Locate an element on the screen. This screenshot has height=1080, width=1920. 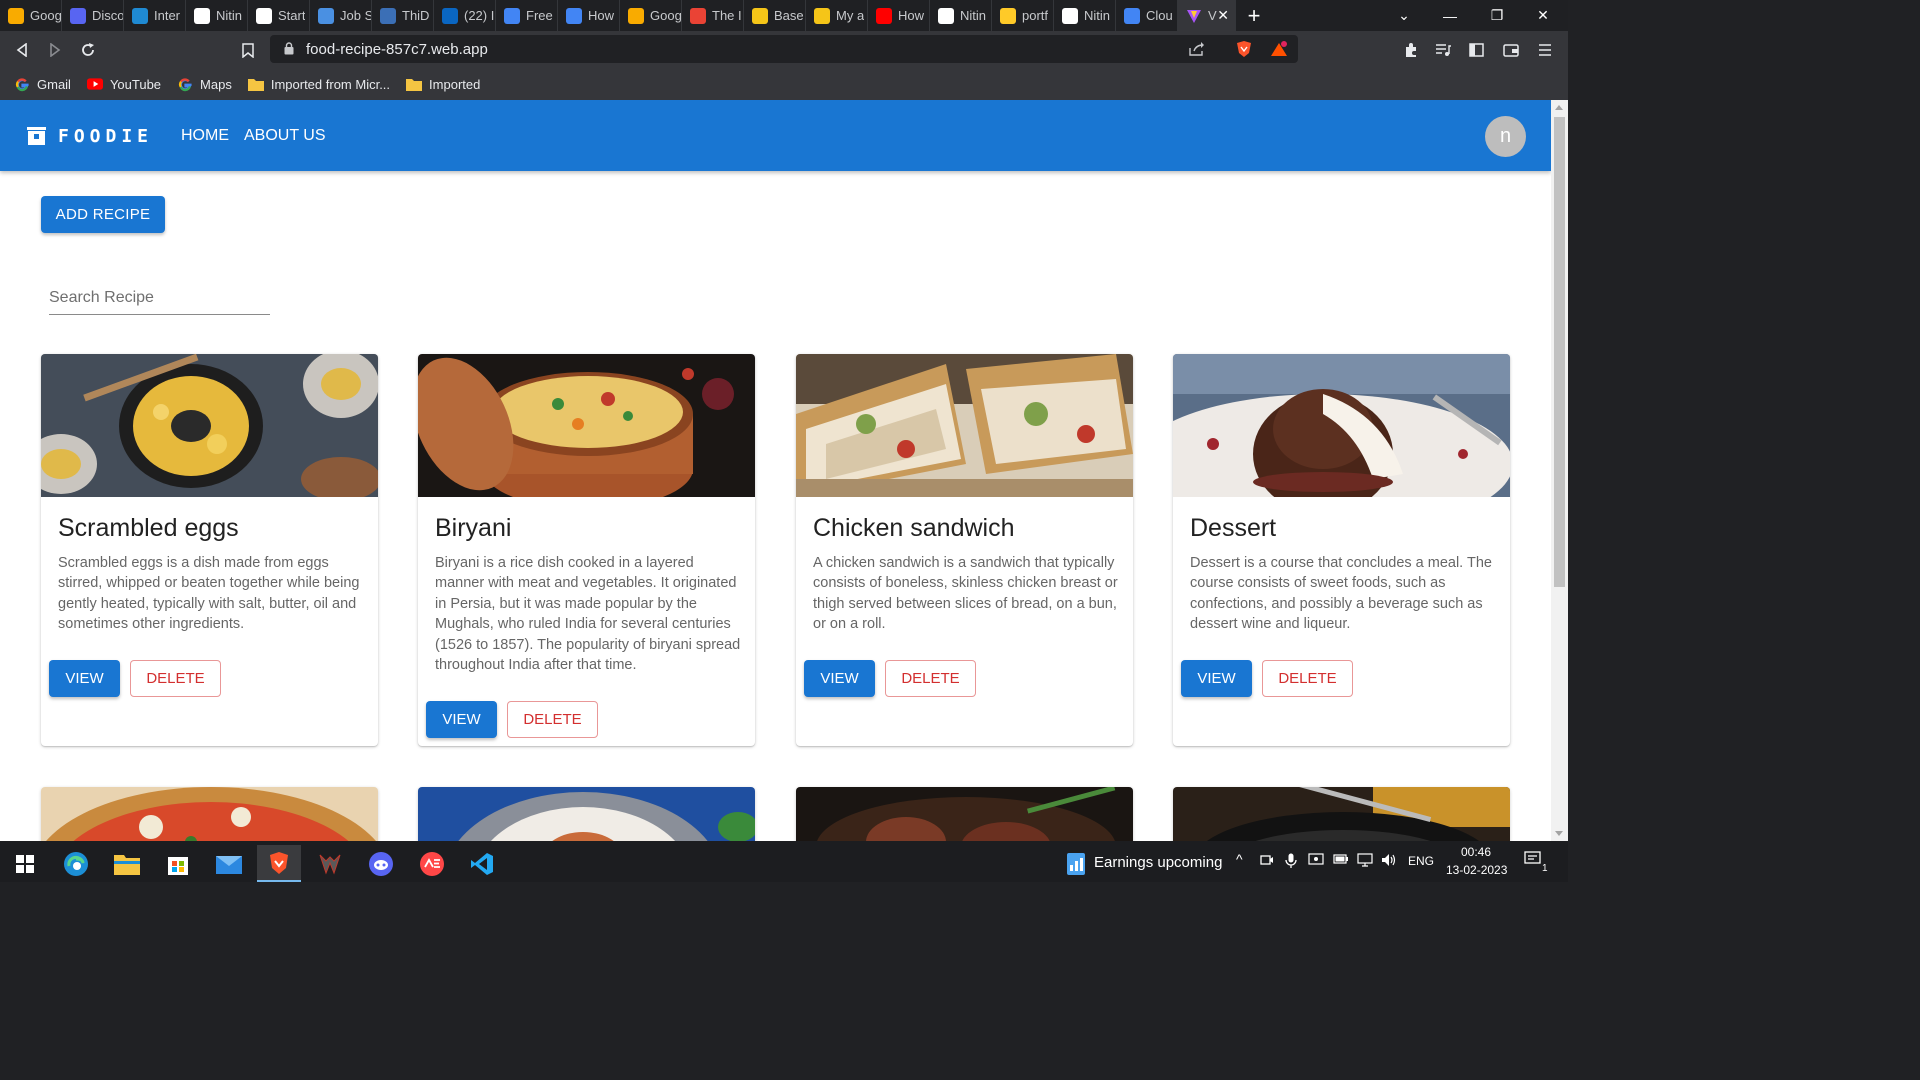
page-scrollbar is located at coordinates (1559, 470).